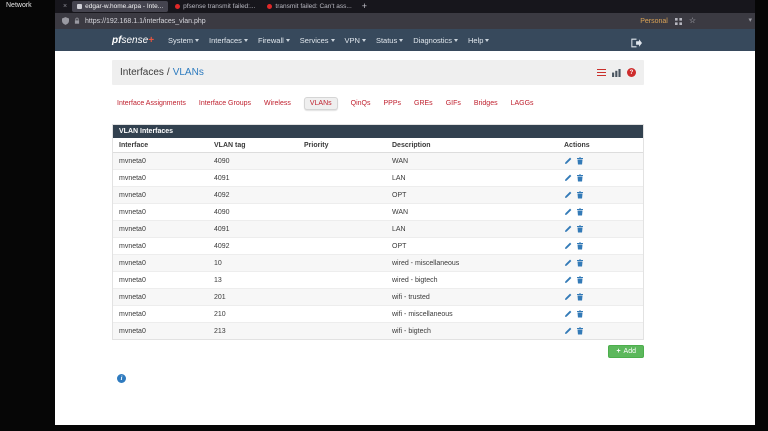  Describe the element at coordinates (77, 21) in the screenshot. I see `lock-icon` at that location.